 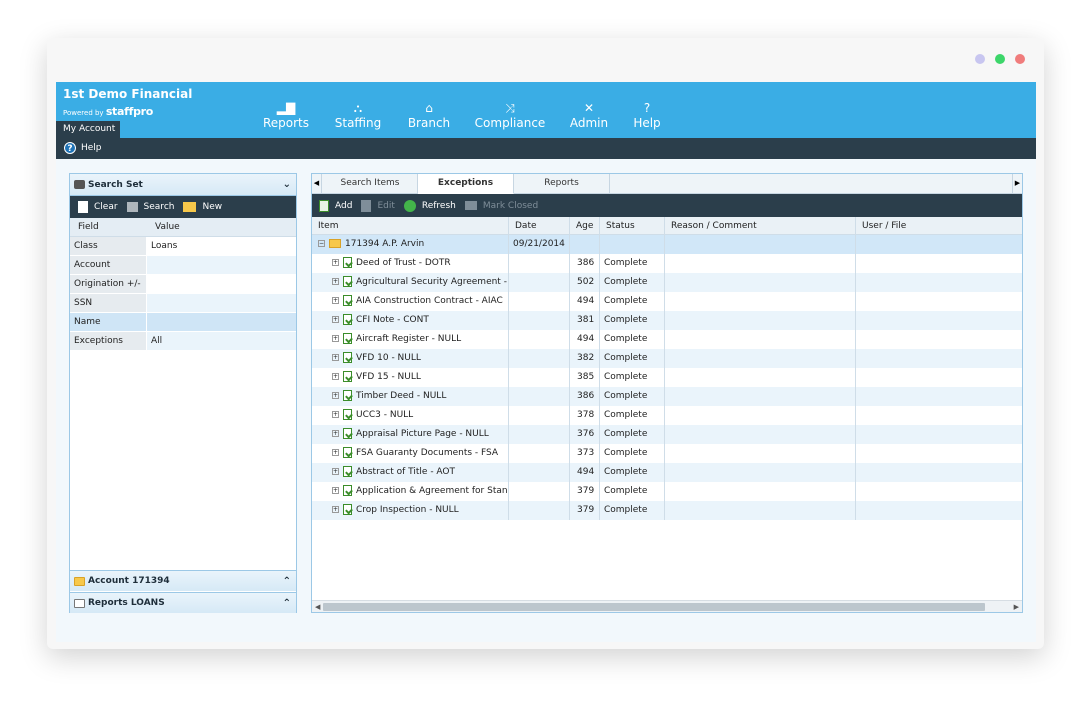 I want to click on age-cell: 494, so click(x=585, y=472).